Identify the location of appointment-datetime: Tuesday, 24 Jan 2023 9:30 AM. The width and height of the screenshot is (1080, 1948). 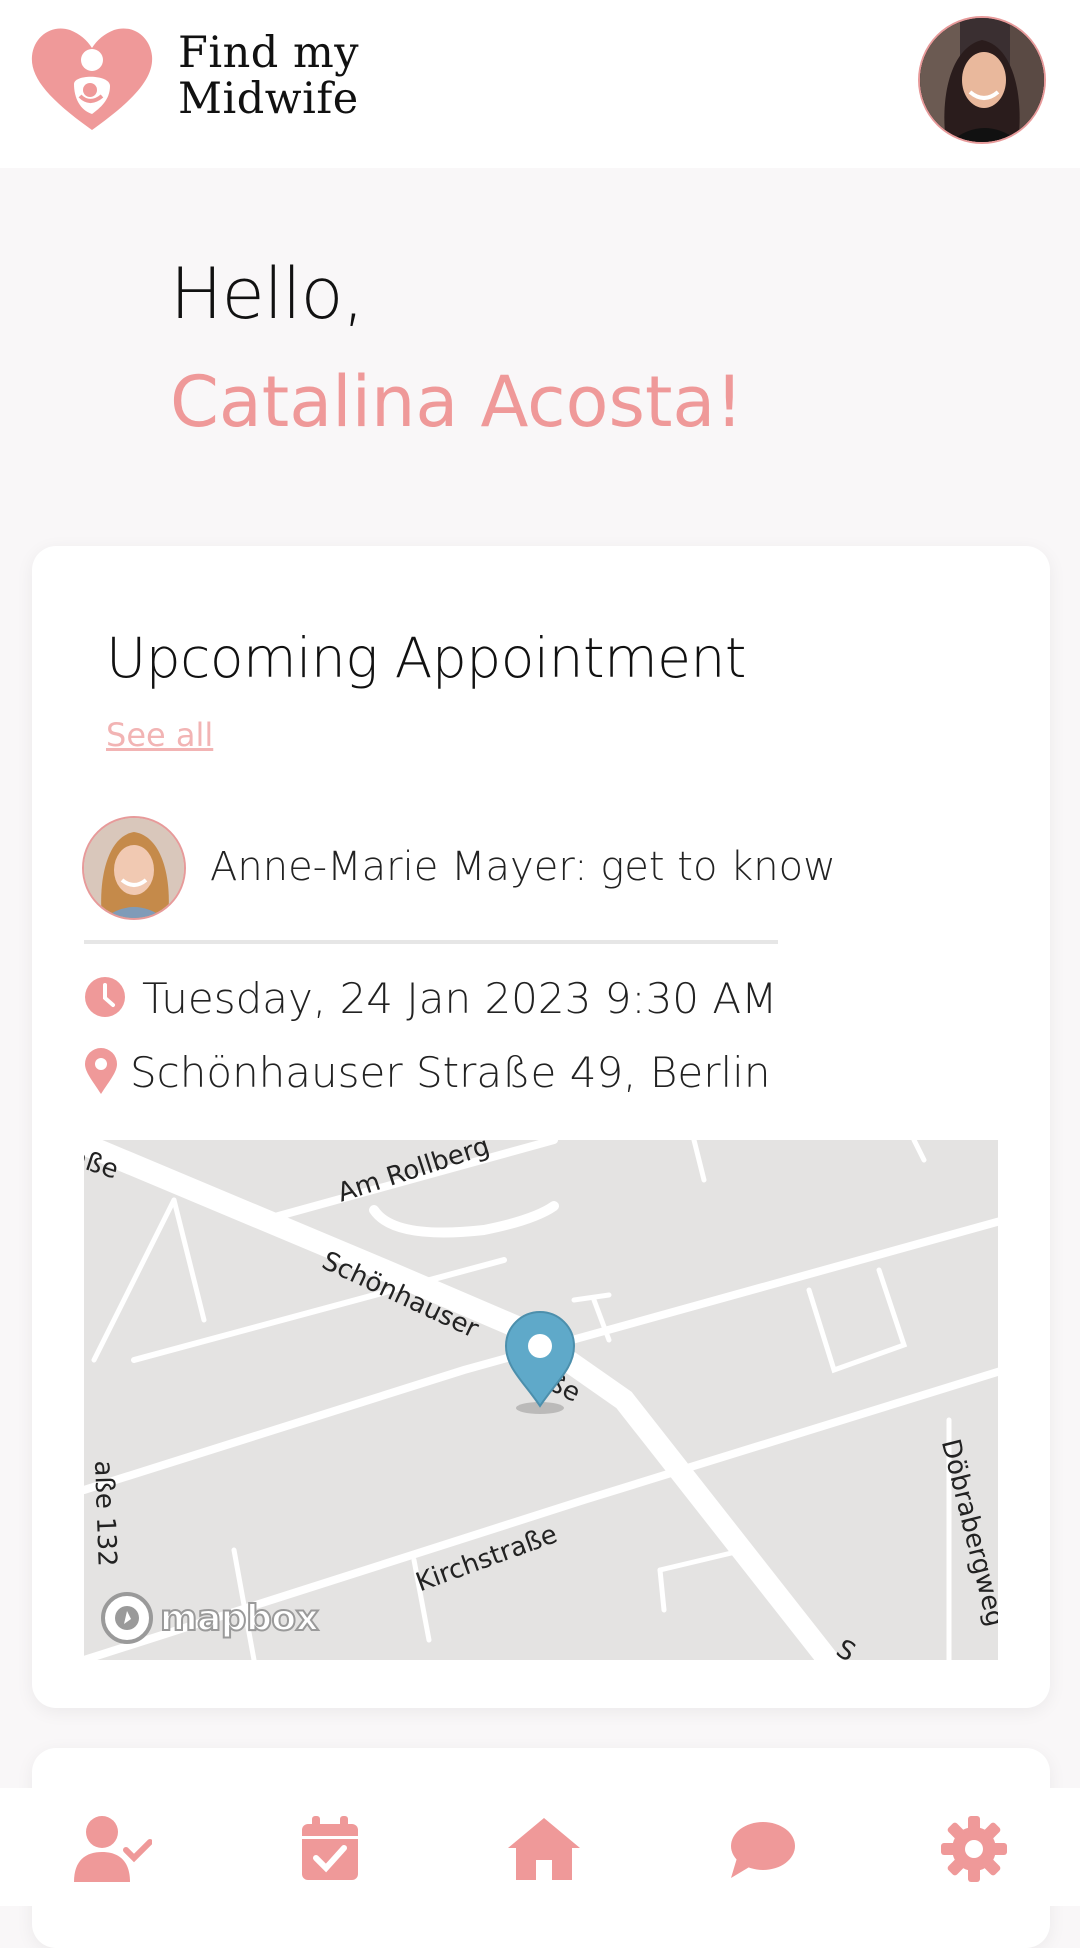
(460, 998).